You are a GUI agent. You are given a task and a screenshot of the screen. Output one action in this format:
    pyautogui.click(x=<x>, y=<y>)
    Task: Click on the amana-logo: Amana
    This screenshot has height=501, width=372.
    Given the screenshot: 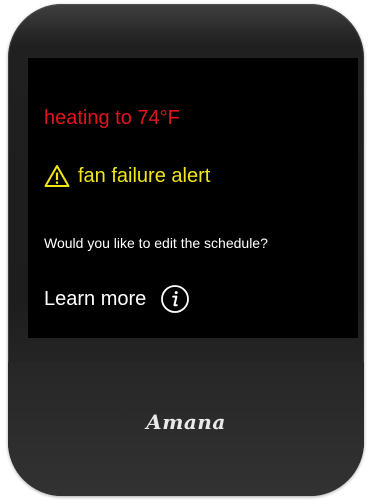 What is the action you would take?
    pyautogui.click(x=186, y=422)
    